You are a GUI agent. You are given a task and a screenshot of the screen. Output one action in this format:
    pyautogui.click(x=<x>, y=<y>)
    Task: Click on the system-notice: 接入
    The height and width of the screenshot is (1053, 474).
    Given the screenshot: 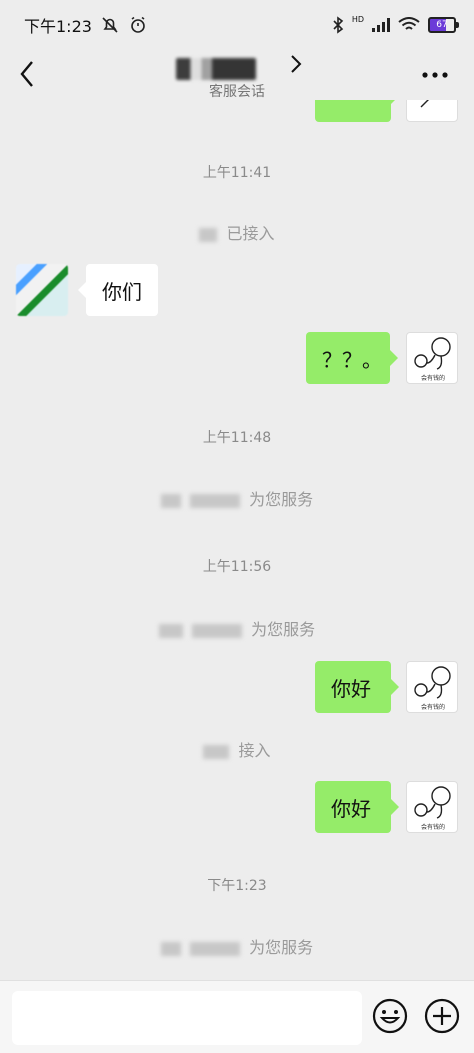 What is the action you would take?
    pyautogui.click(x=237, y=749)
    